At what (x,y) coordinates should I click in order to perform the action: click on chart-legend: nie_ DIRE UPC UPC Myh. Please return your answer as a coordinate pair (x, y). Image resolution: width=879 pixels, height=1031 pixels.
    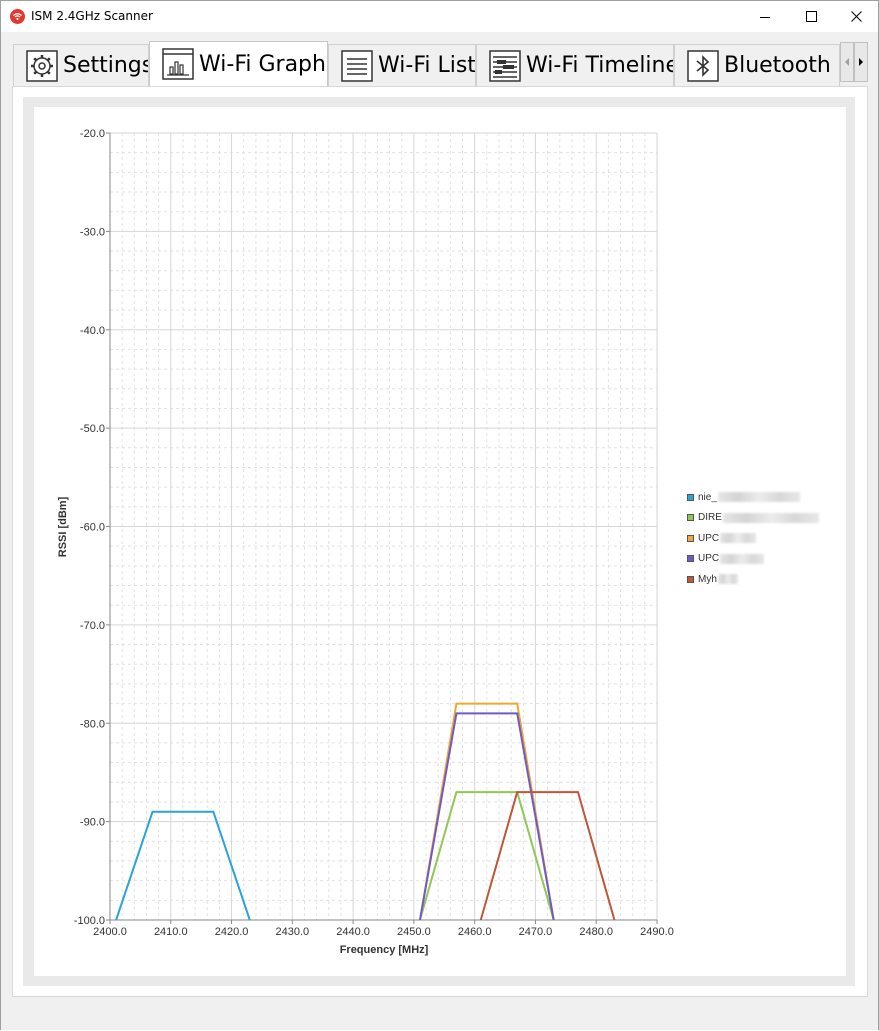
    Looking at the image, I should click on (753, 538).